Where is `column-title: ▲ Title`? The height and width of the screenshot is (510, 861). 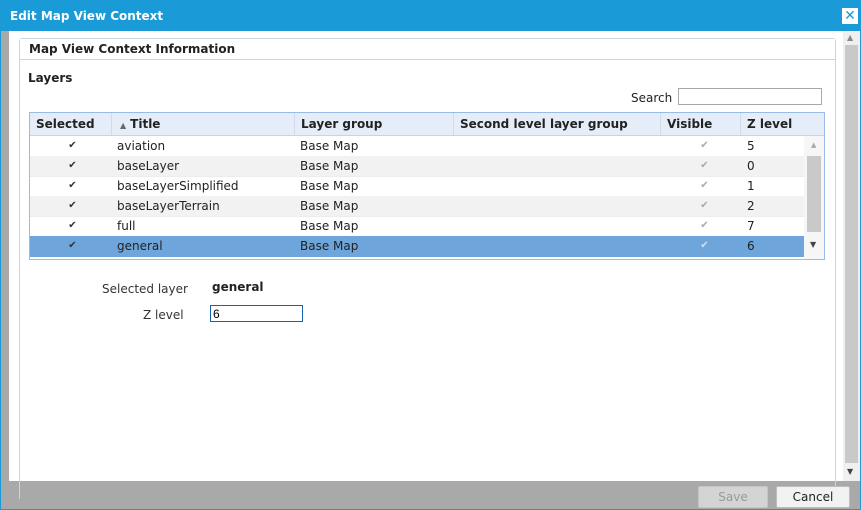 column-title: ▲ Title is located at coordinates (203, 124).